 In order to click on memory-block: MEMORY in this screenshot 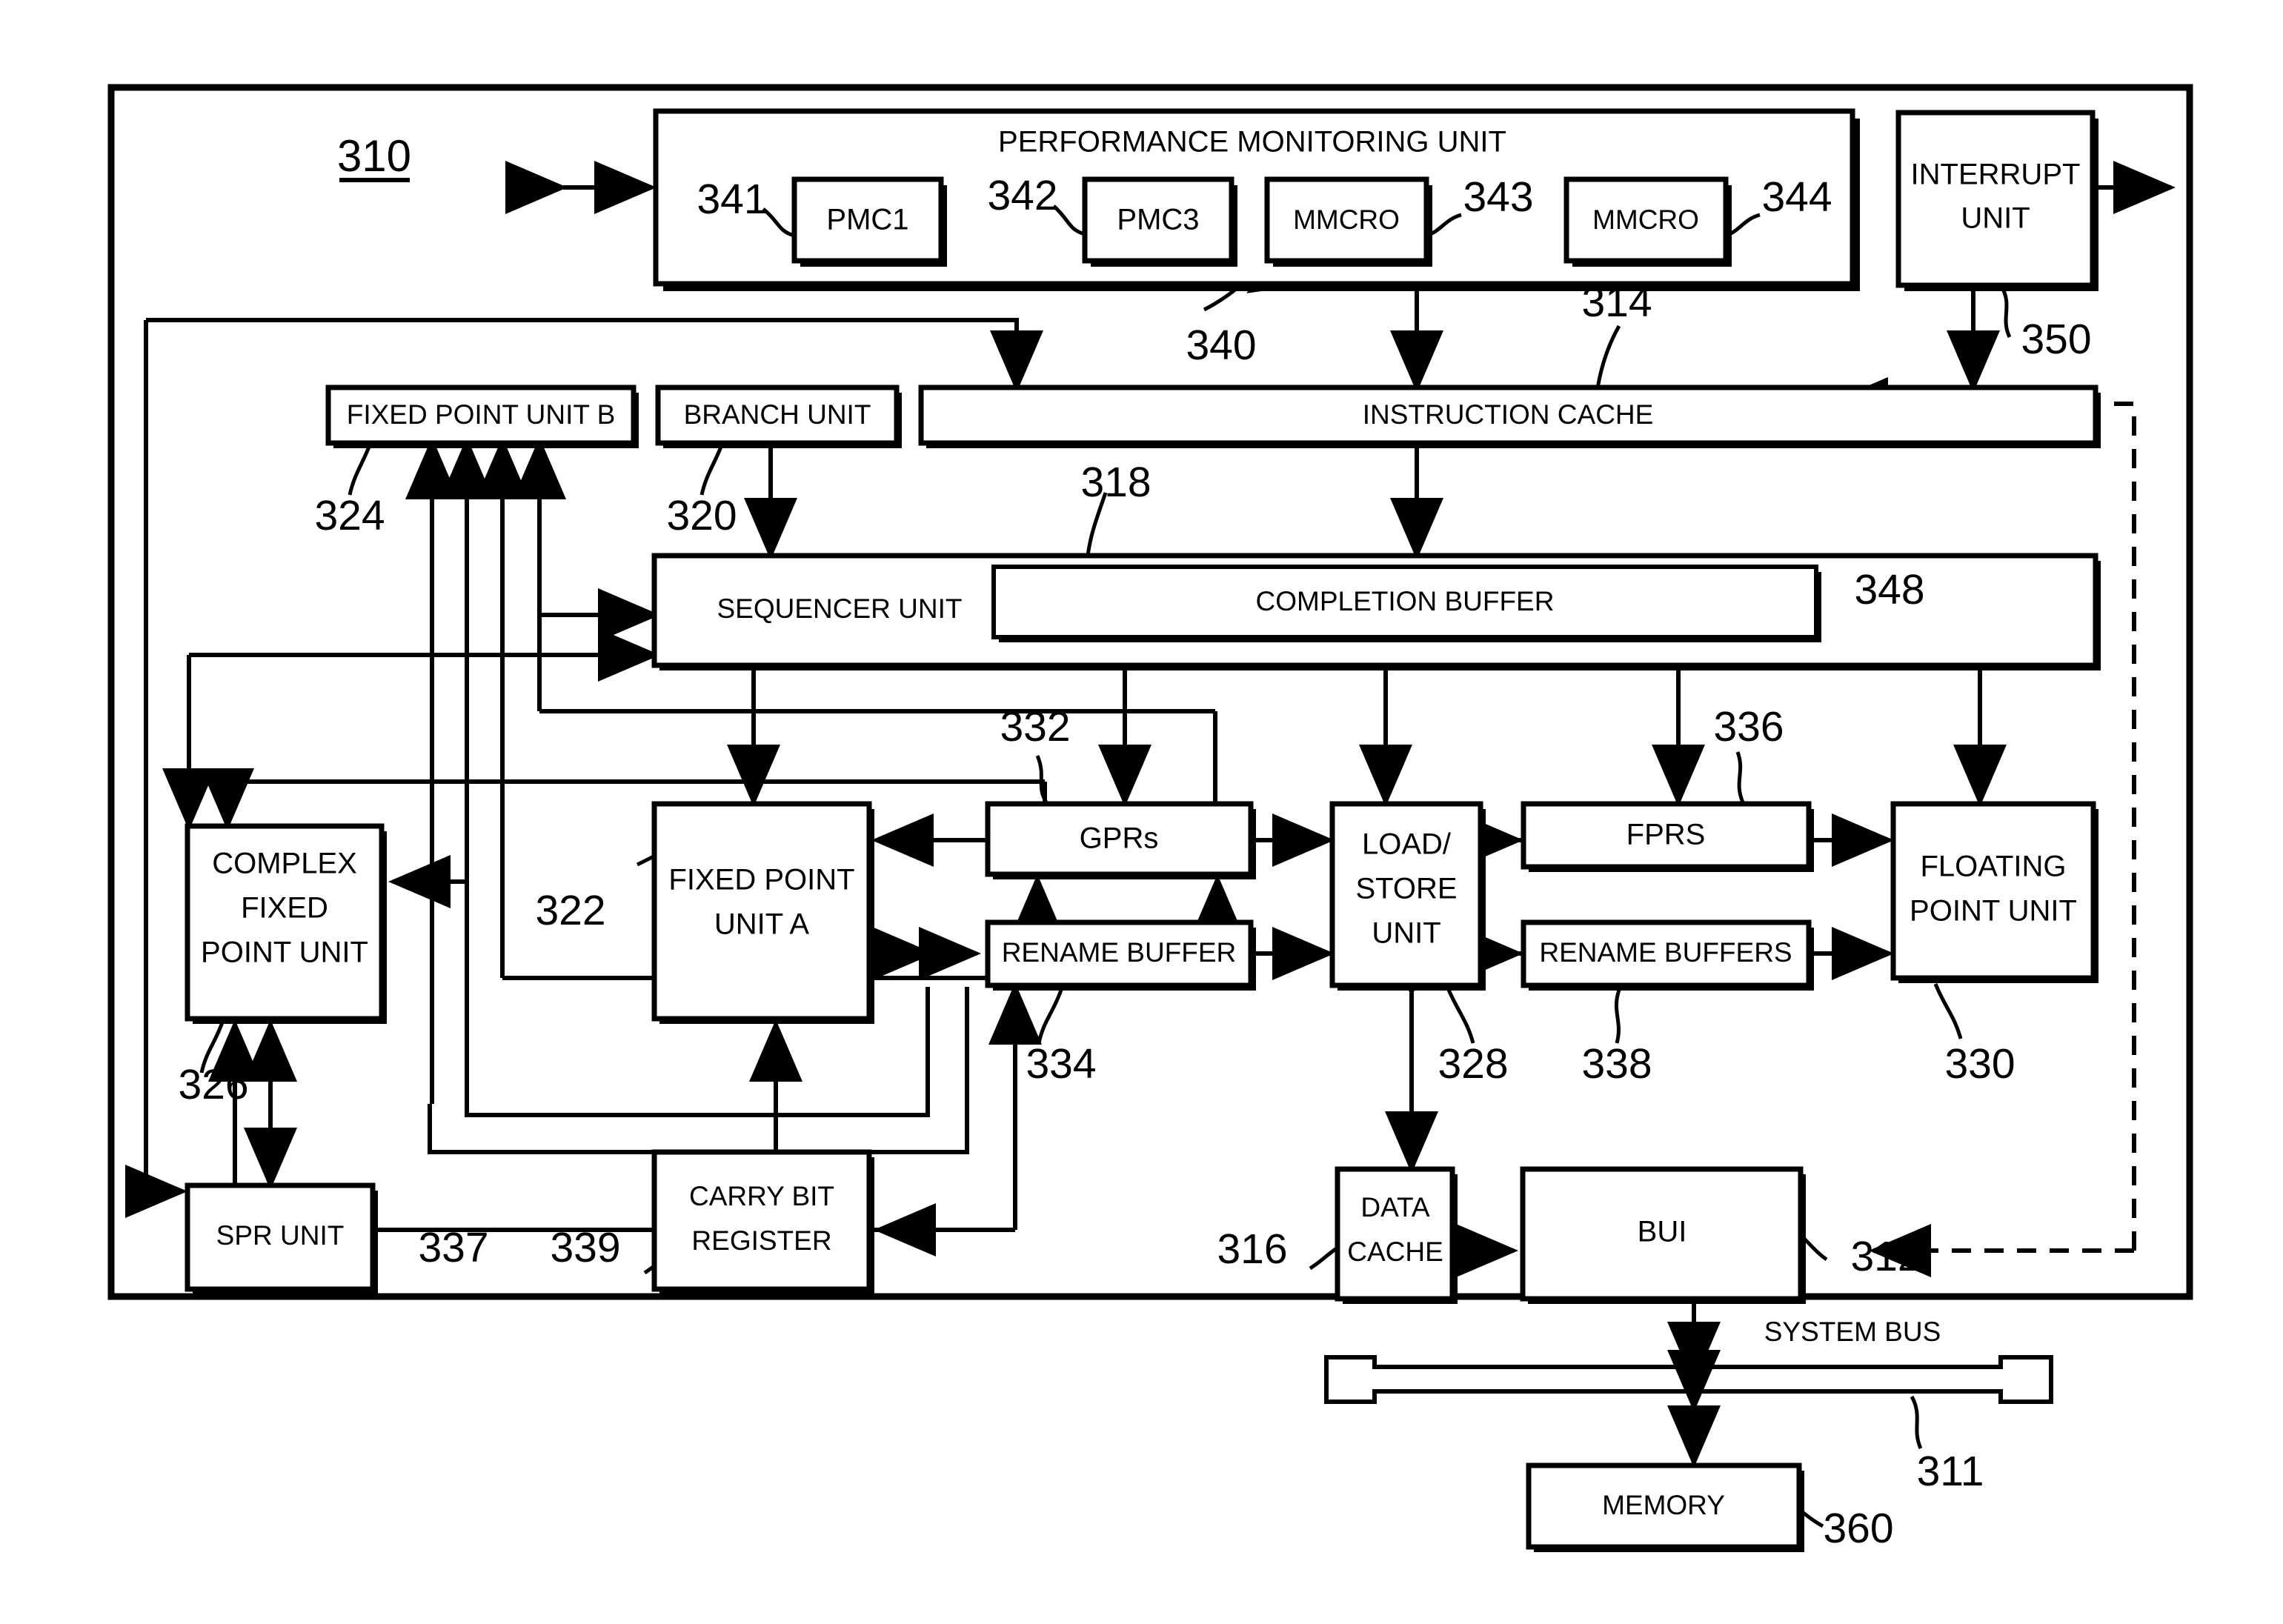, I will do `click(1665, 1507)`.